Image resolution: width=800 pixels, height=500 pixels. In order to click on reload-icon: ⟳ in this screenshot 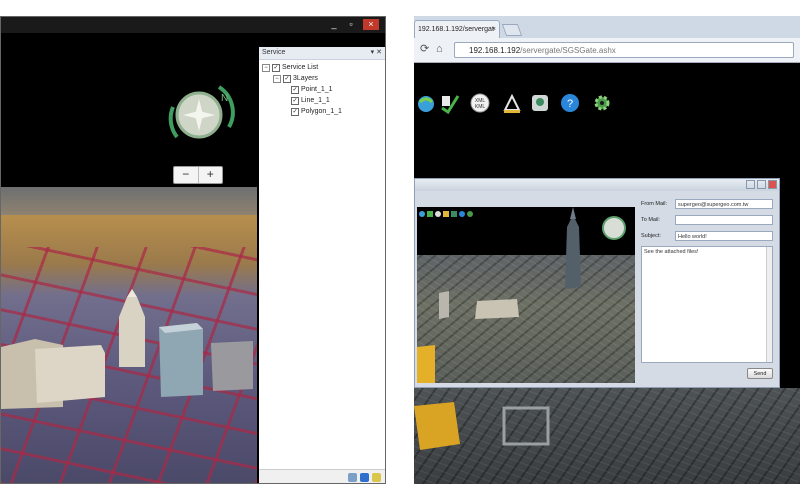, I will do `click(424, 49)`.